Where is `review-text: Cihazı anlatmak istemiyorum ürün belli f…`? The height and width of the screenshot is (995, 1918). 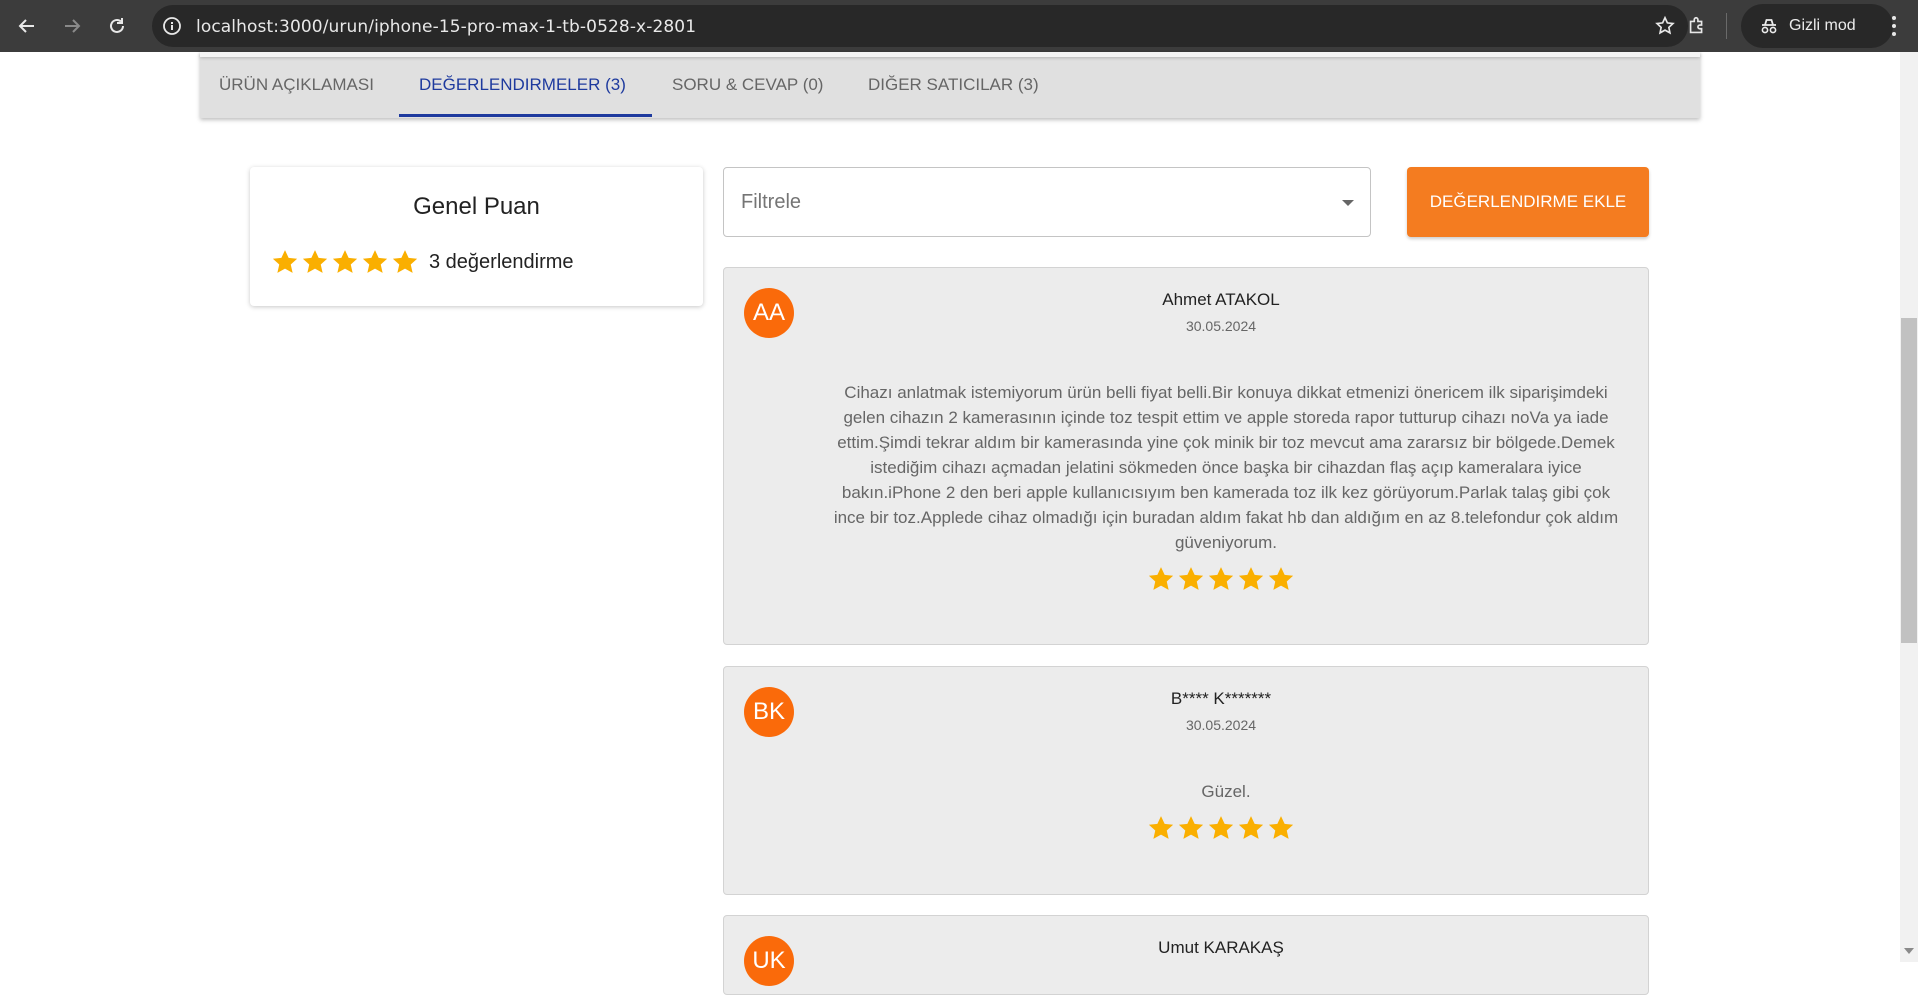 review-text: Cihazı anlatmak istemiyorum ürün belli f… is located at coordinates (1226, 467).